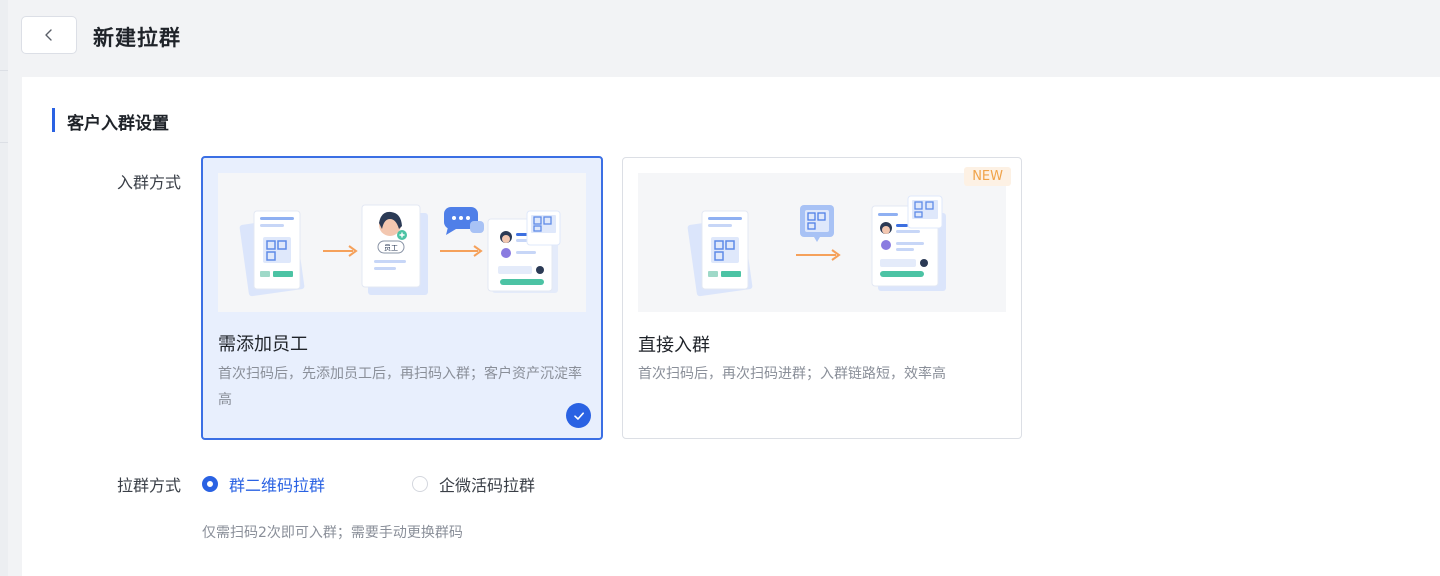 Image resolution: width=1440 pixels, height=576 pixels. I want to click on left-edge, so click(4, 288).